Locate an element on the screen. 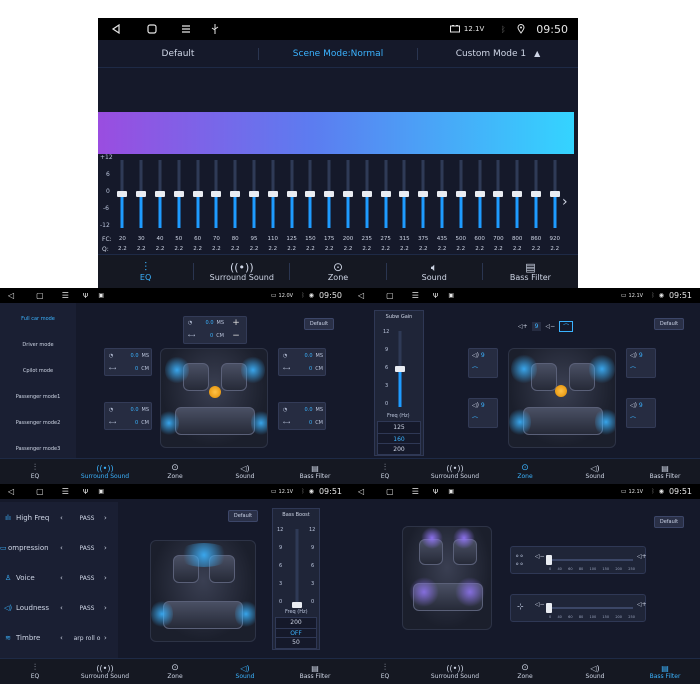 The height and width of the screenshot is (700, 700). minus-button: − is located at coordinates (236, 337).